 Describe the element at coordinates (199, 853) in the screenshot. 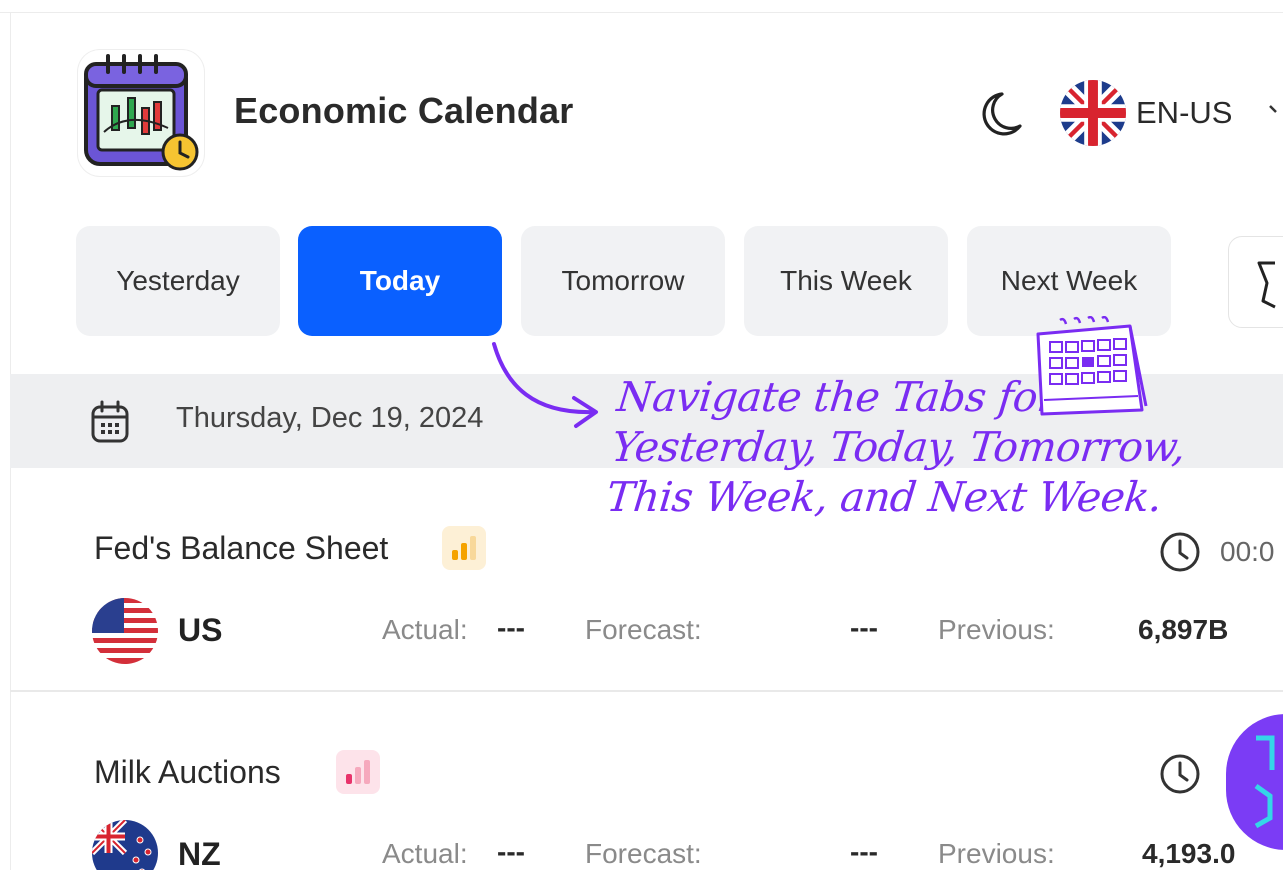

I see `country-code: NZ` at that location.